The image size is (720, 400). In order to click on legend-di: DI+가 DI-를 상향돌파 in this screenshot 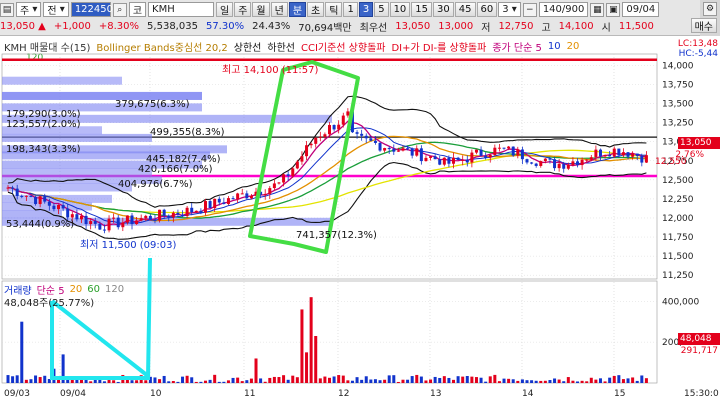, I will do `click(438, 46)`.